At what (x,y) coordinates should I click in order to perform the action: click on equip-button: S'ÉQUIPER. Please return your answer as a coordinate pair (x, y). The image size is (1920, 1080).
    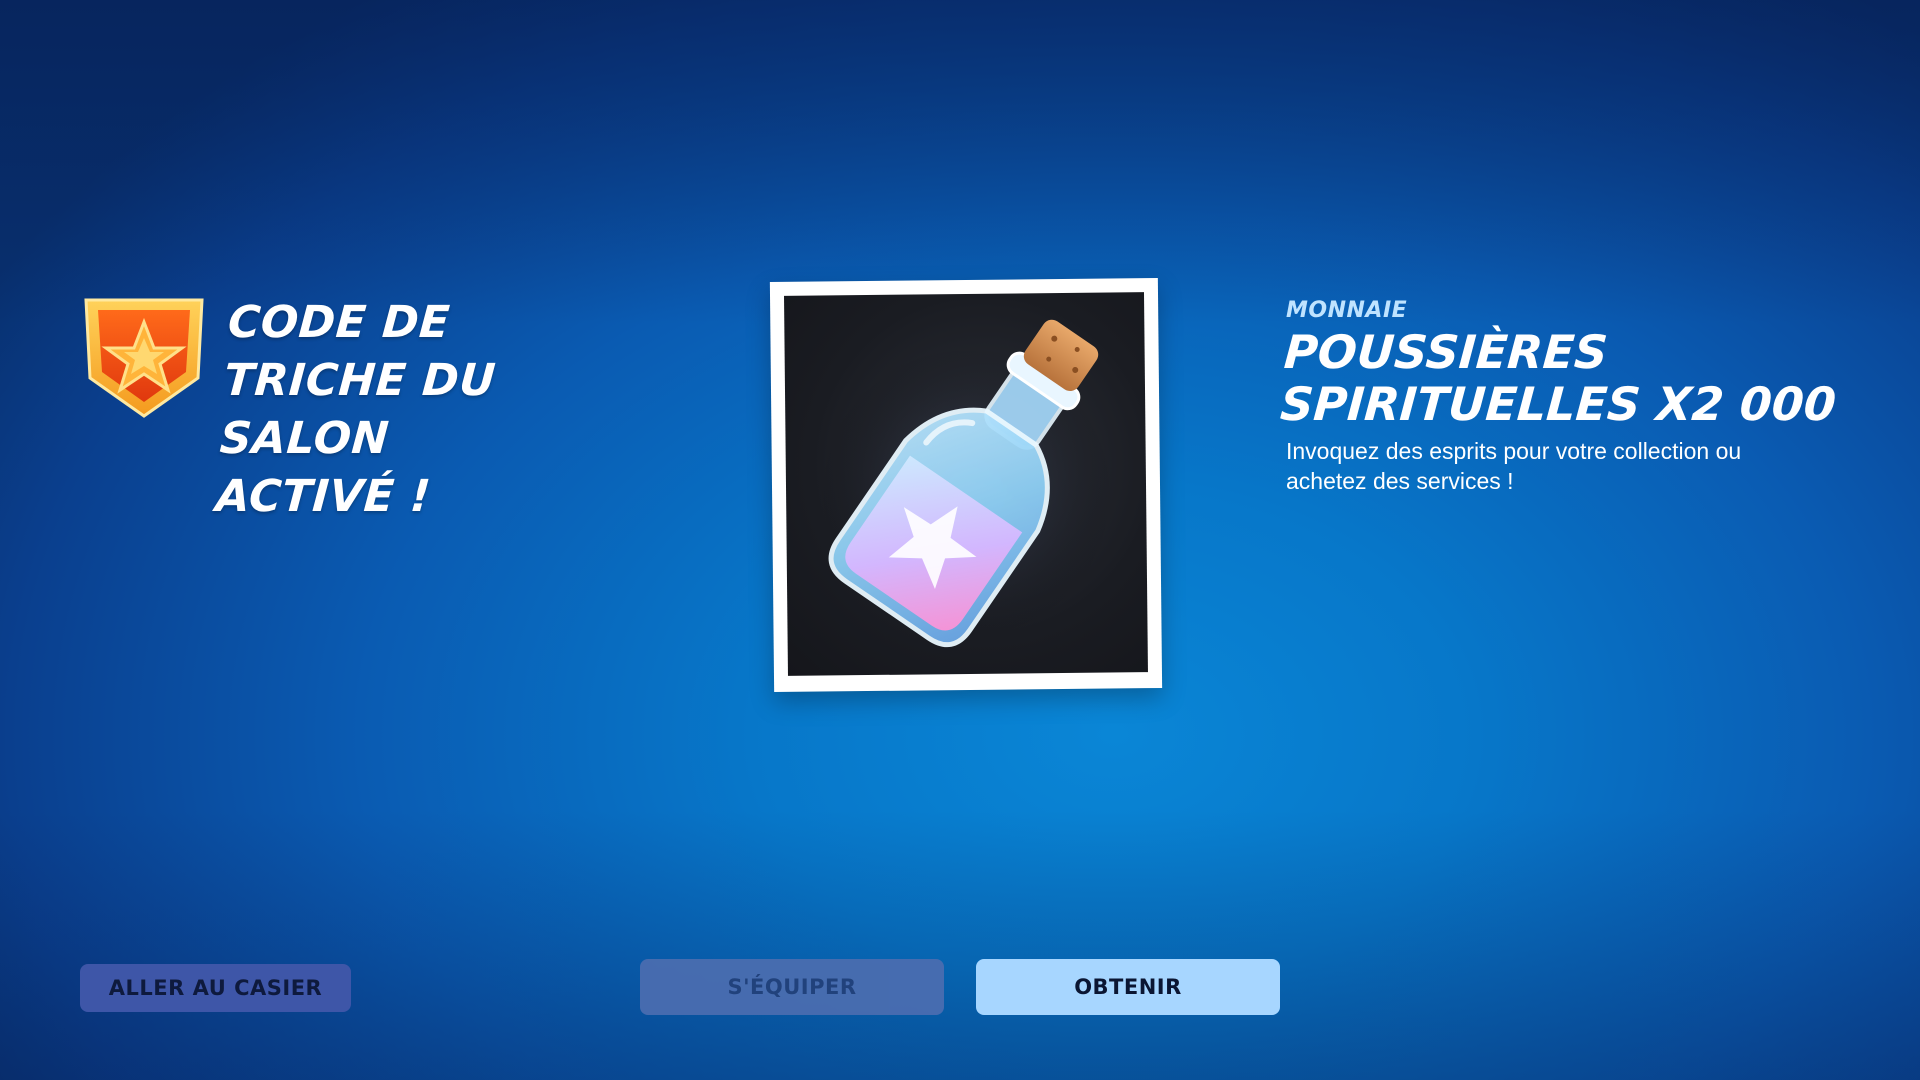
    Looking at the image, I should click on (792, 987).